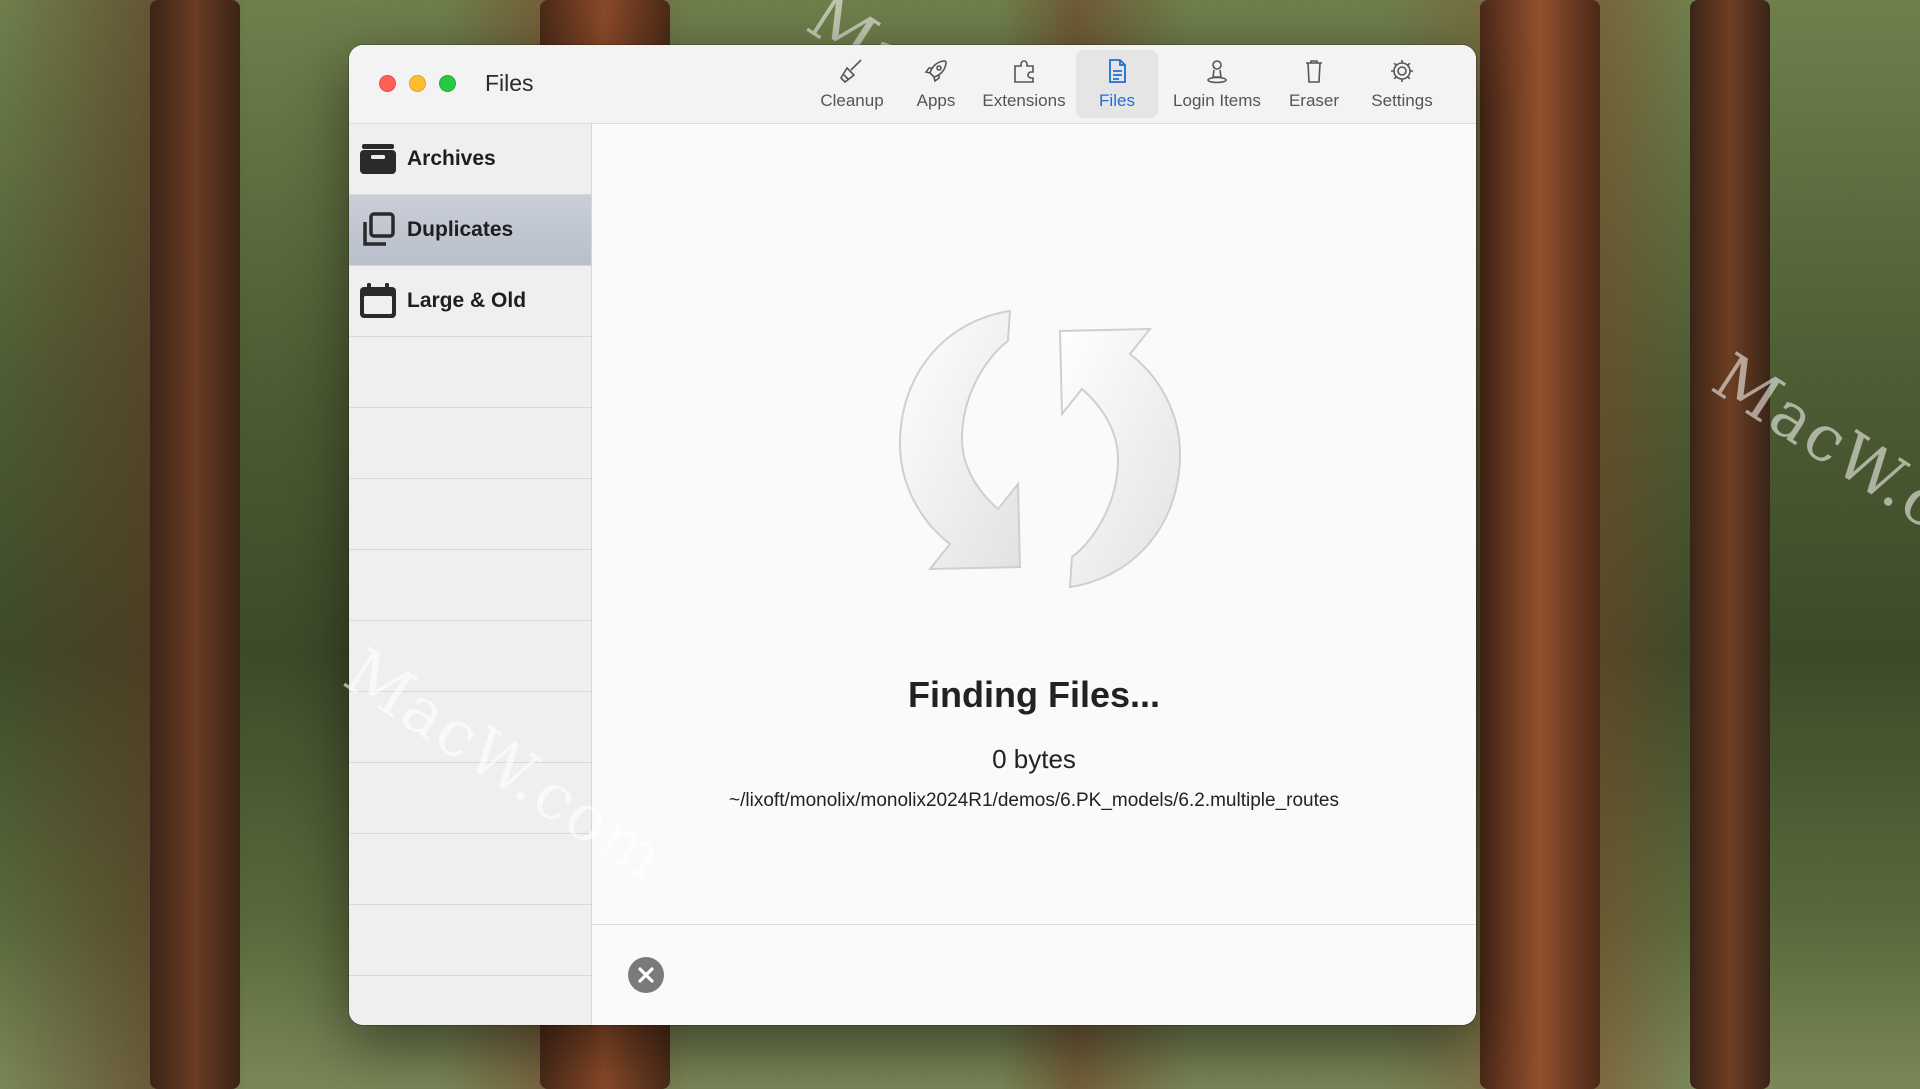 This screenshot has height=1089, width=1920. I want to click on trash-icon, so click(1314, 71).